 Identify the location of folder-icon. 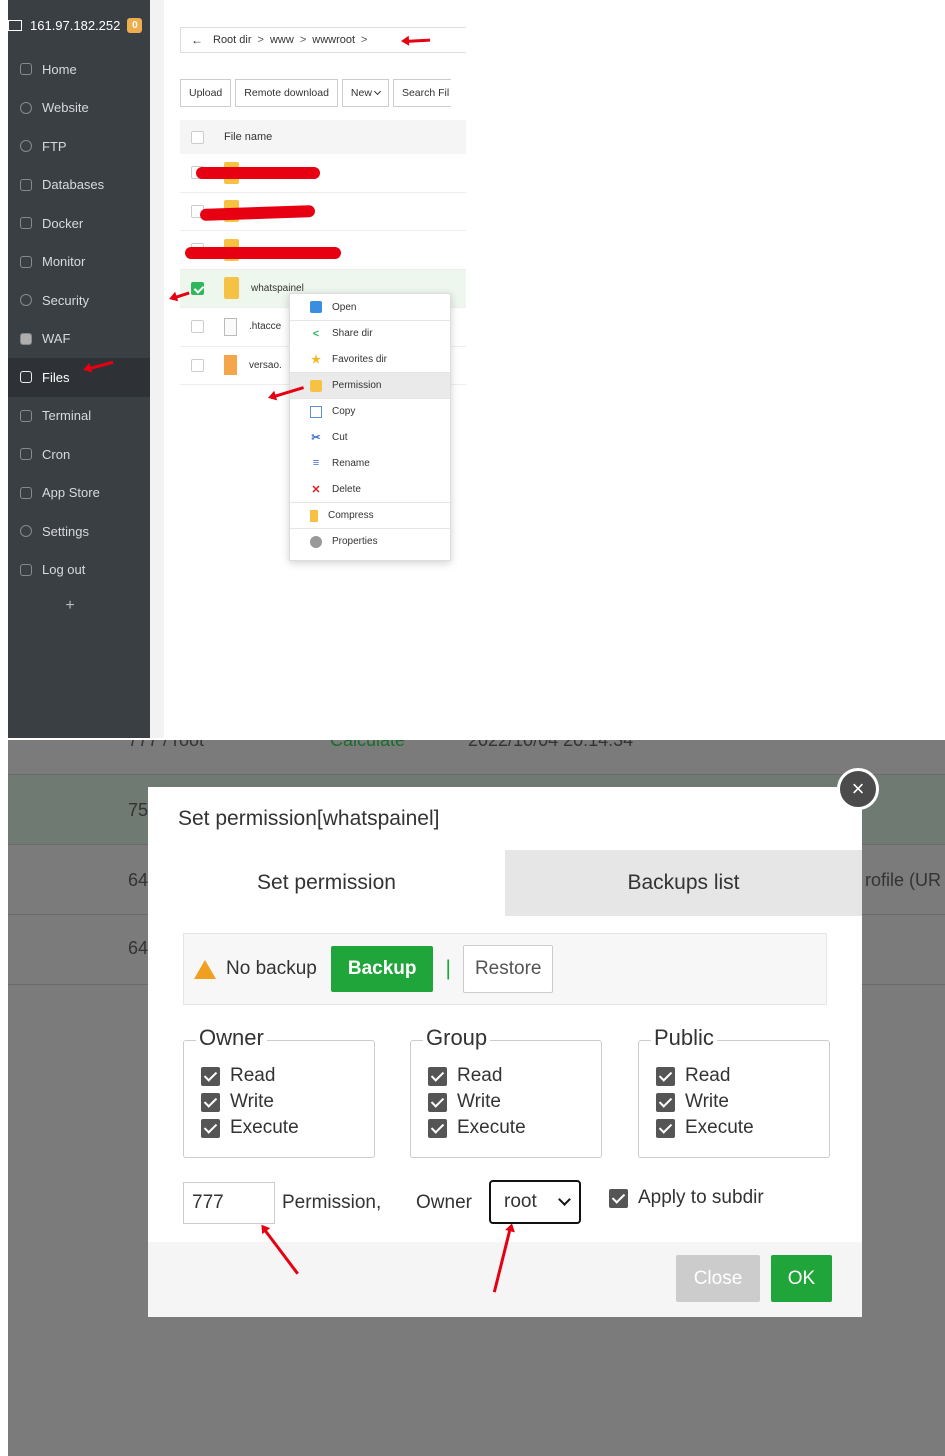
(26, 377).